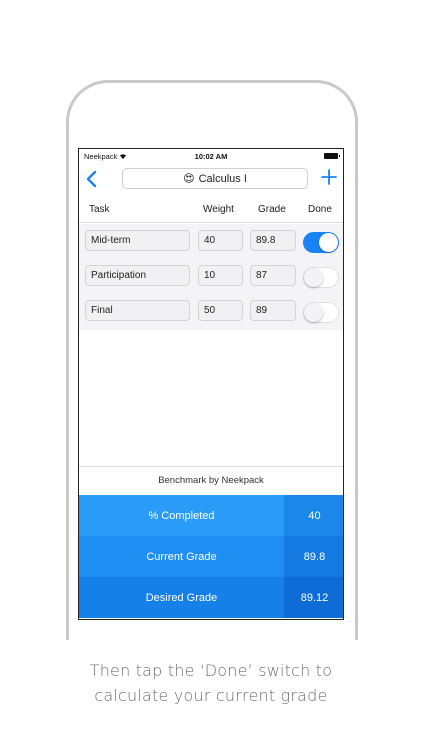  What do you see at coordinates (222, 178) in the screenshot?
I see `course-title: Calculus I` at bounding box center [222, 178].